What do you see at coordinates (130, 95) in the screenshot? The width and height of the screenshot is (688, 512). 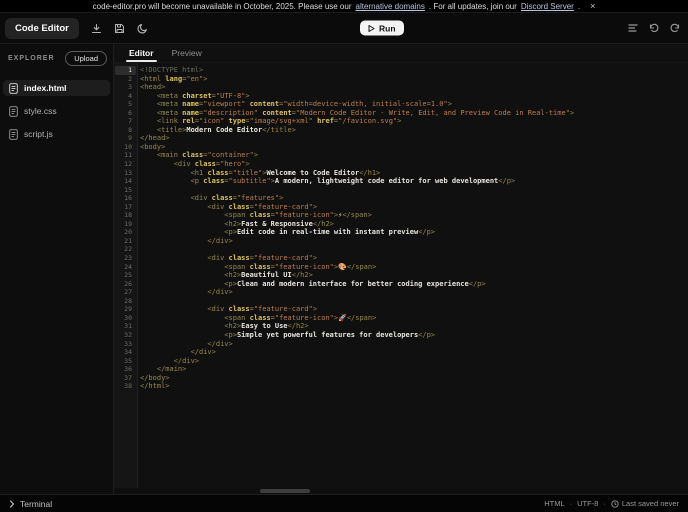 I see `line-number: 4` at bounding box center [130, 95].